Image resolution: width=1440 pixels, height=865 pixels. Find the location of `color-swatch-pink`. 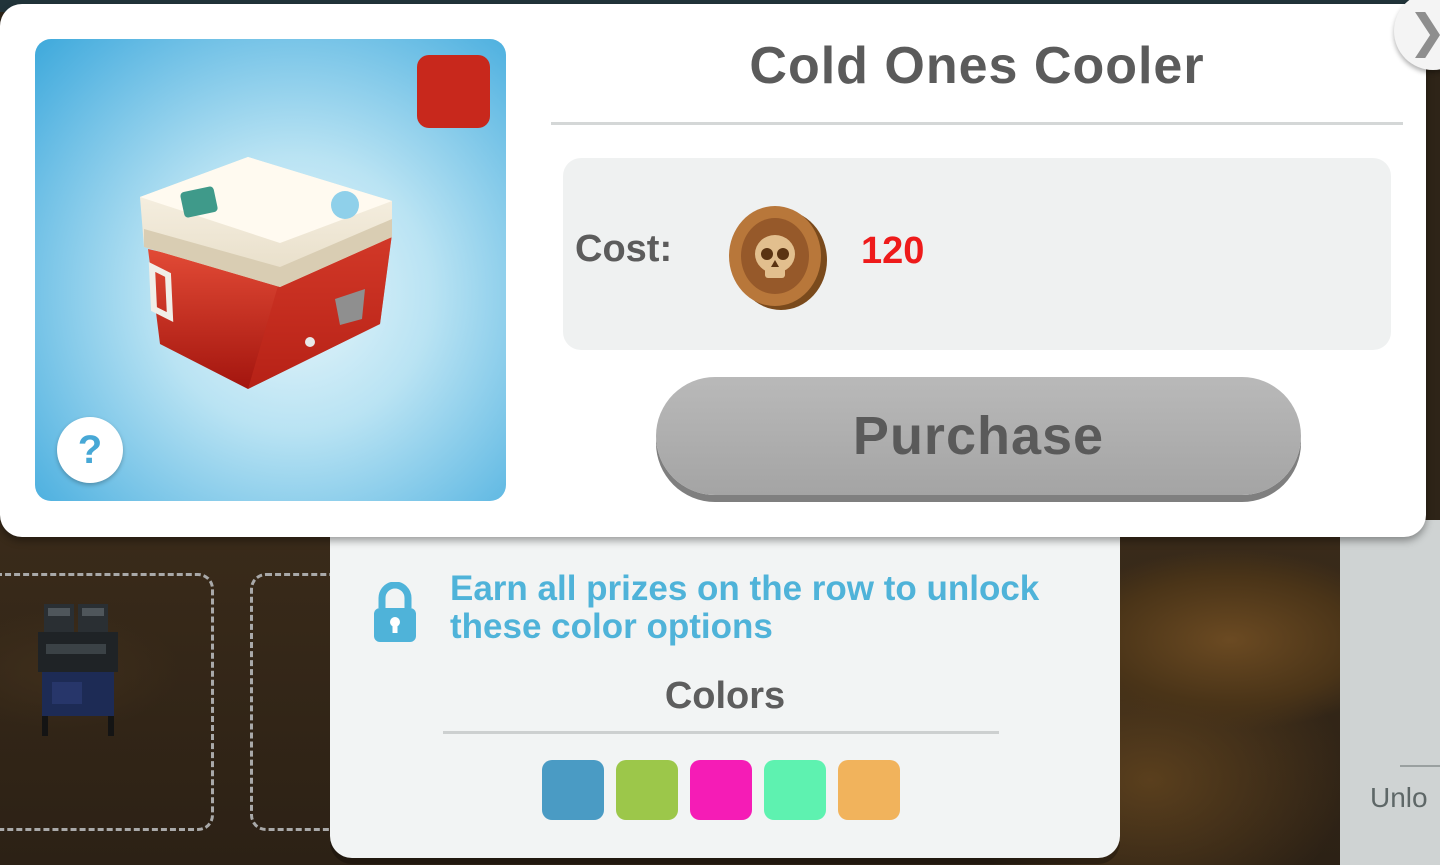

color-swatch-pink is located at coordinates (721, 790).